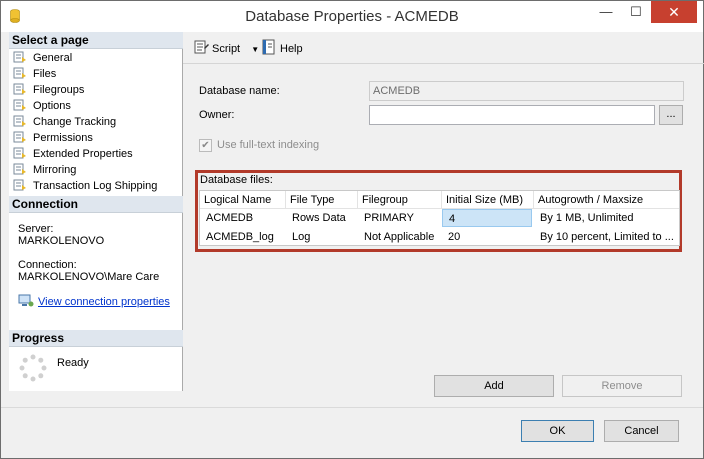 Image resolution: width=704 pixels, height=459 pixels. What do you see at coordinates (26, 300) in the screenshot?
I see `connection-properties-icon` at bounding box center [26, 300].